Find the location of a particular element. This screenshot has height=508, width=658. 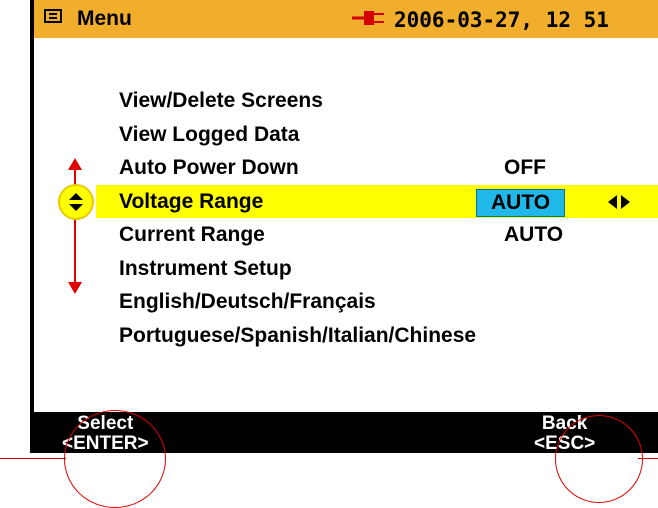

menu-item-language-2: Portuguese/Spanish/Italian/Chinese is located at coordinates (346, 336).